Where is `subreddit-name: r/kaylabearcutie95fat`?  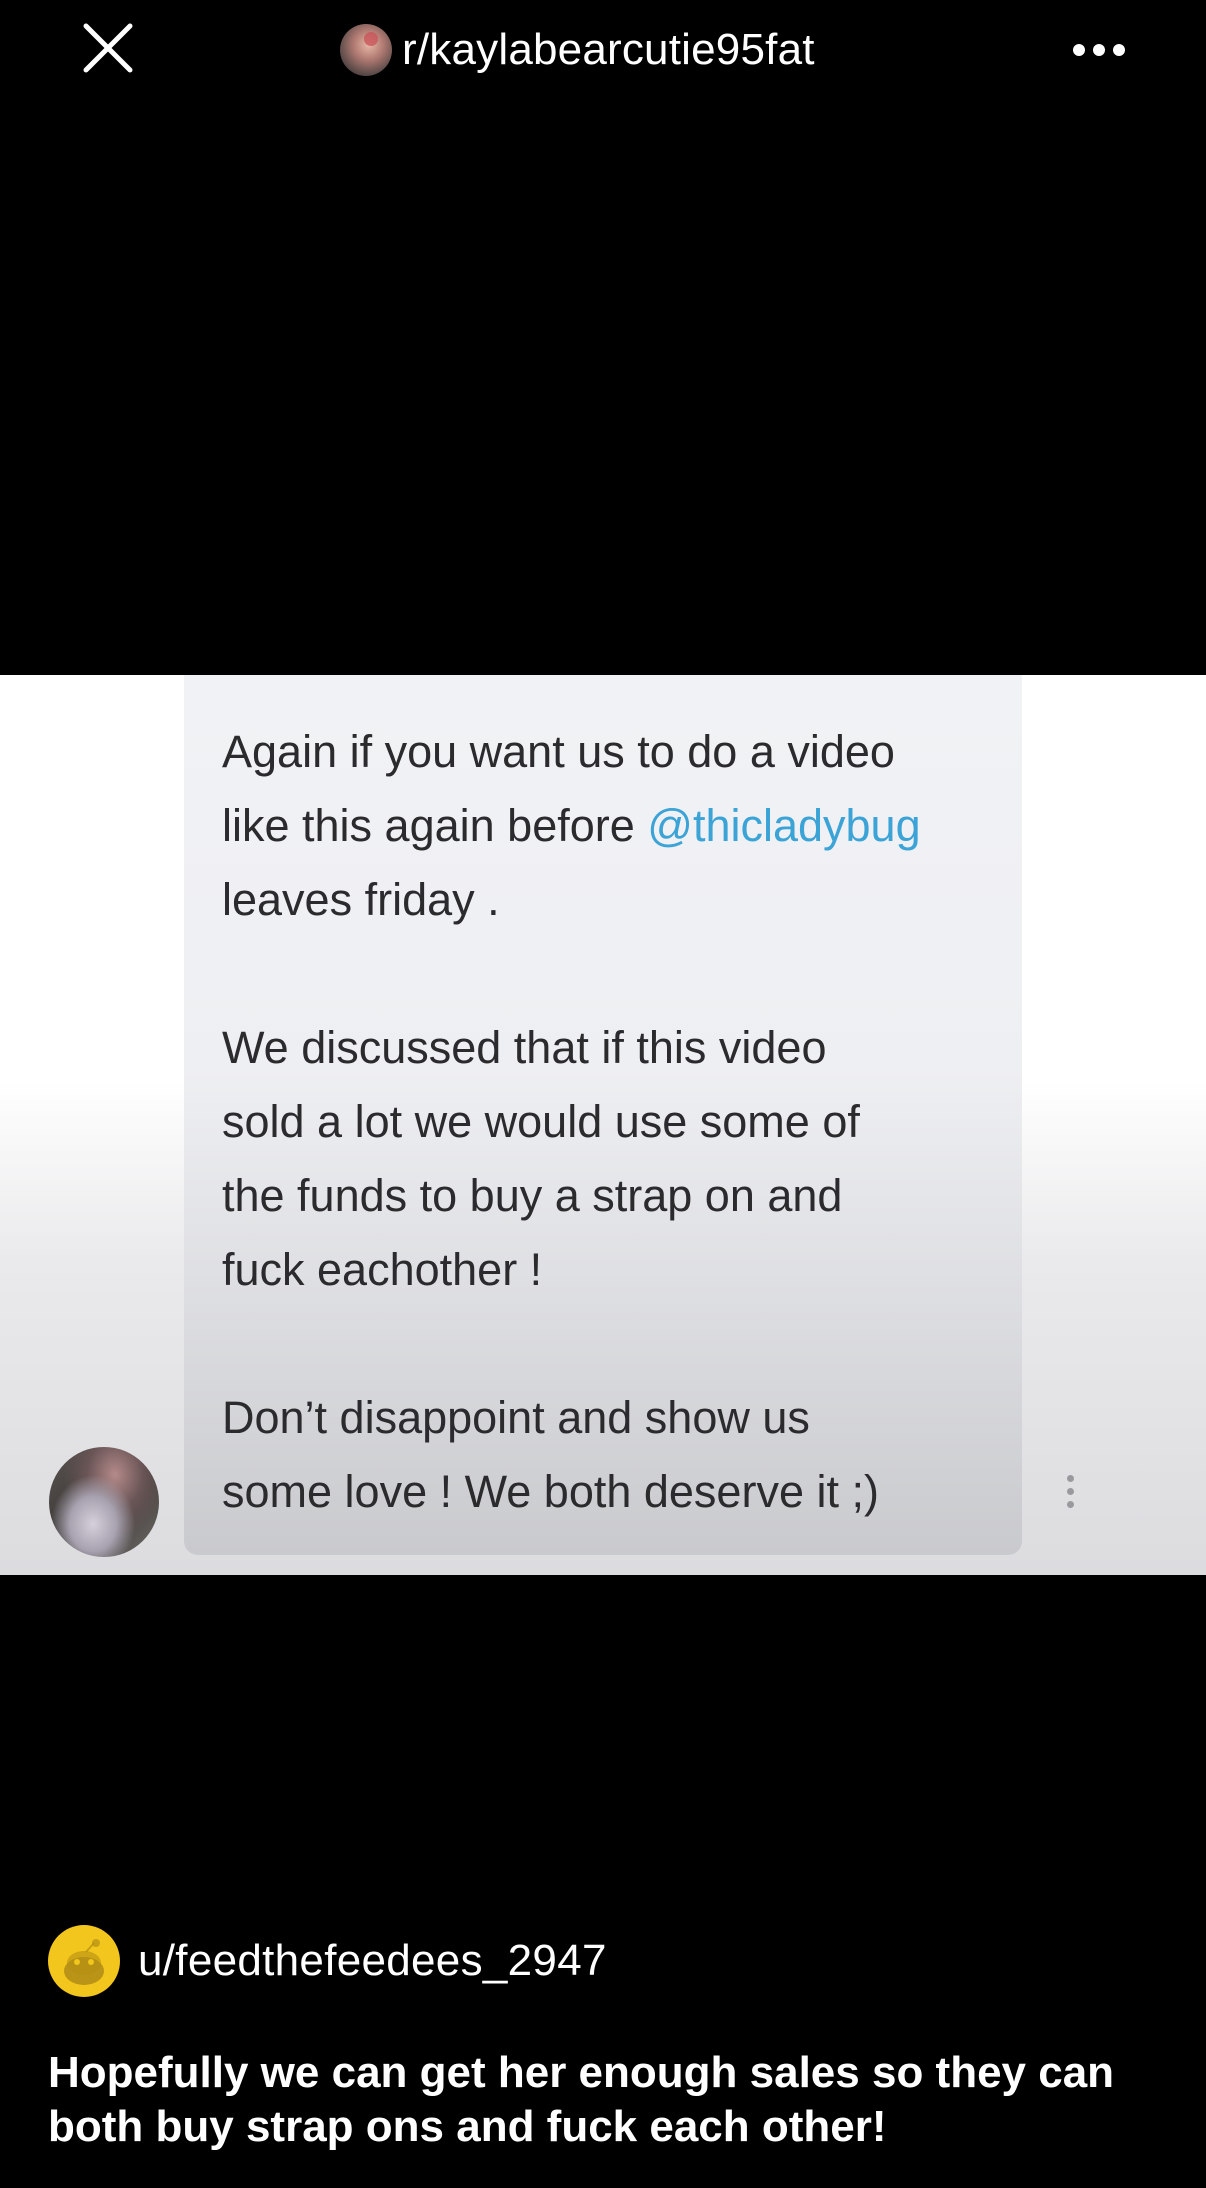
subreddit-name: r/kaylabearcutie95fat is located at coordinates (608, 49).